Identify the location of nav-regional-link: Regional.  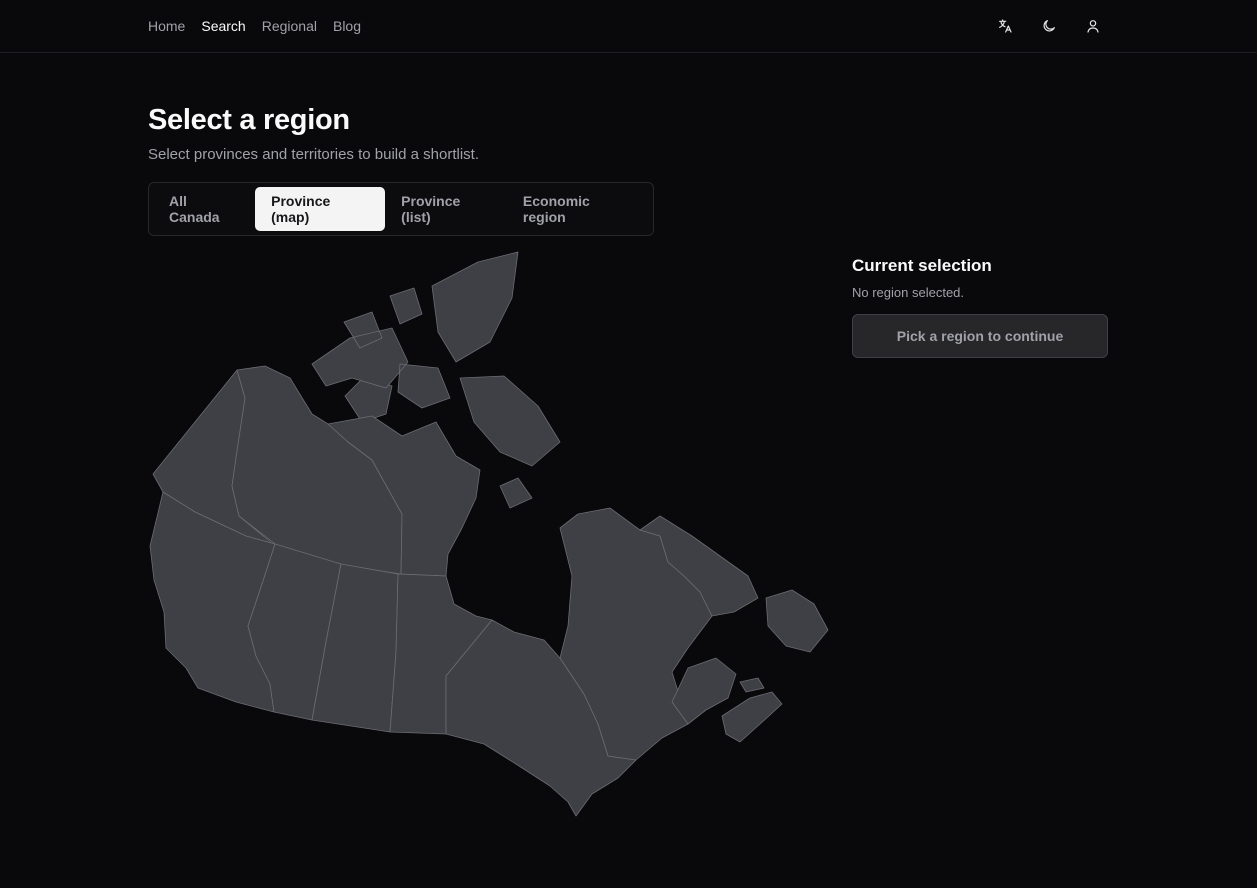
(289, 26).